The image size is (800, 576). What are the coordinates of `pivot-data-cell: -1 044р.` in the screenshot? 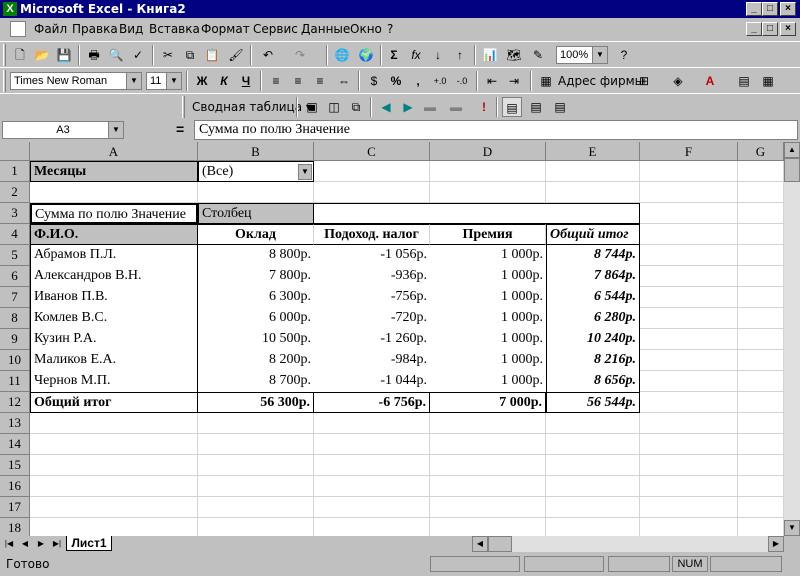 It's located at (372, 381).